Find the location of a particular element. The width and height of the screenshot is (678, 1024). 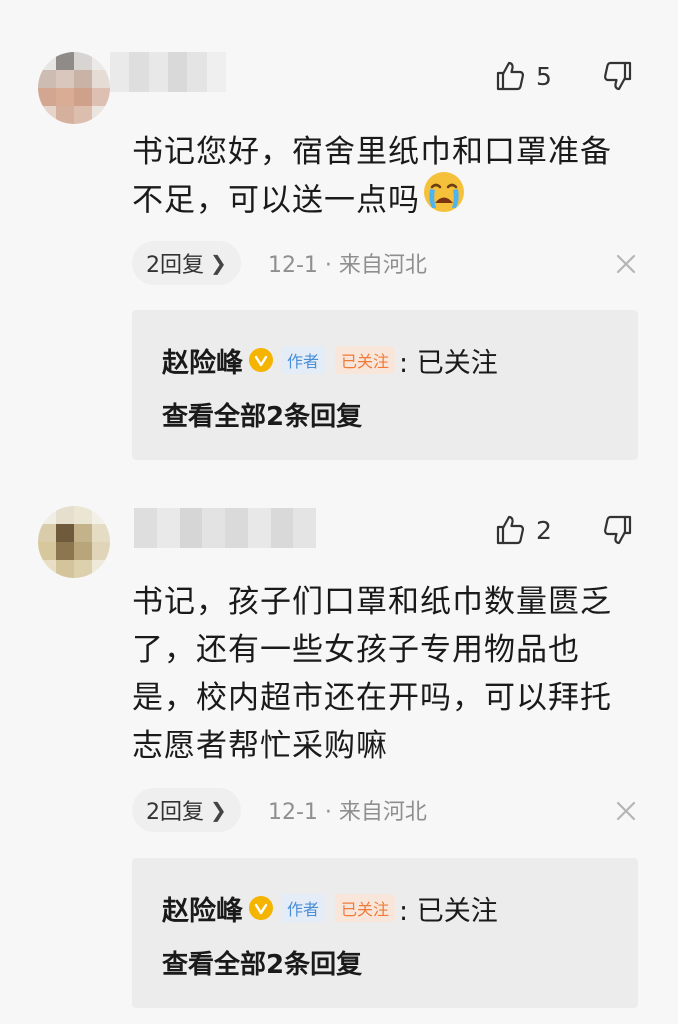

comment-text-line: 是，校内超市还在开吗，可以拜托 is located at coordinates (372, 698).